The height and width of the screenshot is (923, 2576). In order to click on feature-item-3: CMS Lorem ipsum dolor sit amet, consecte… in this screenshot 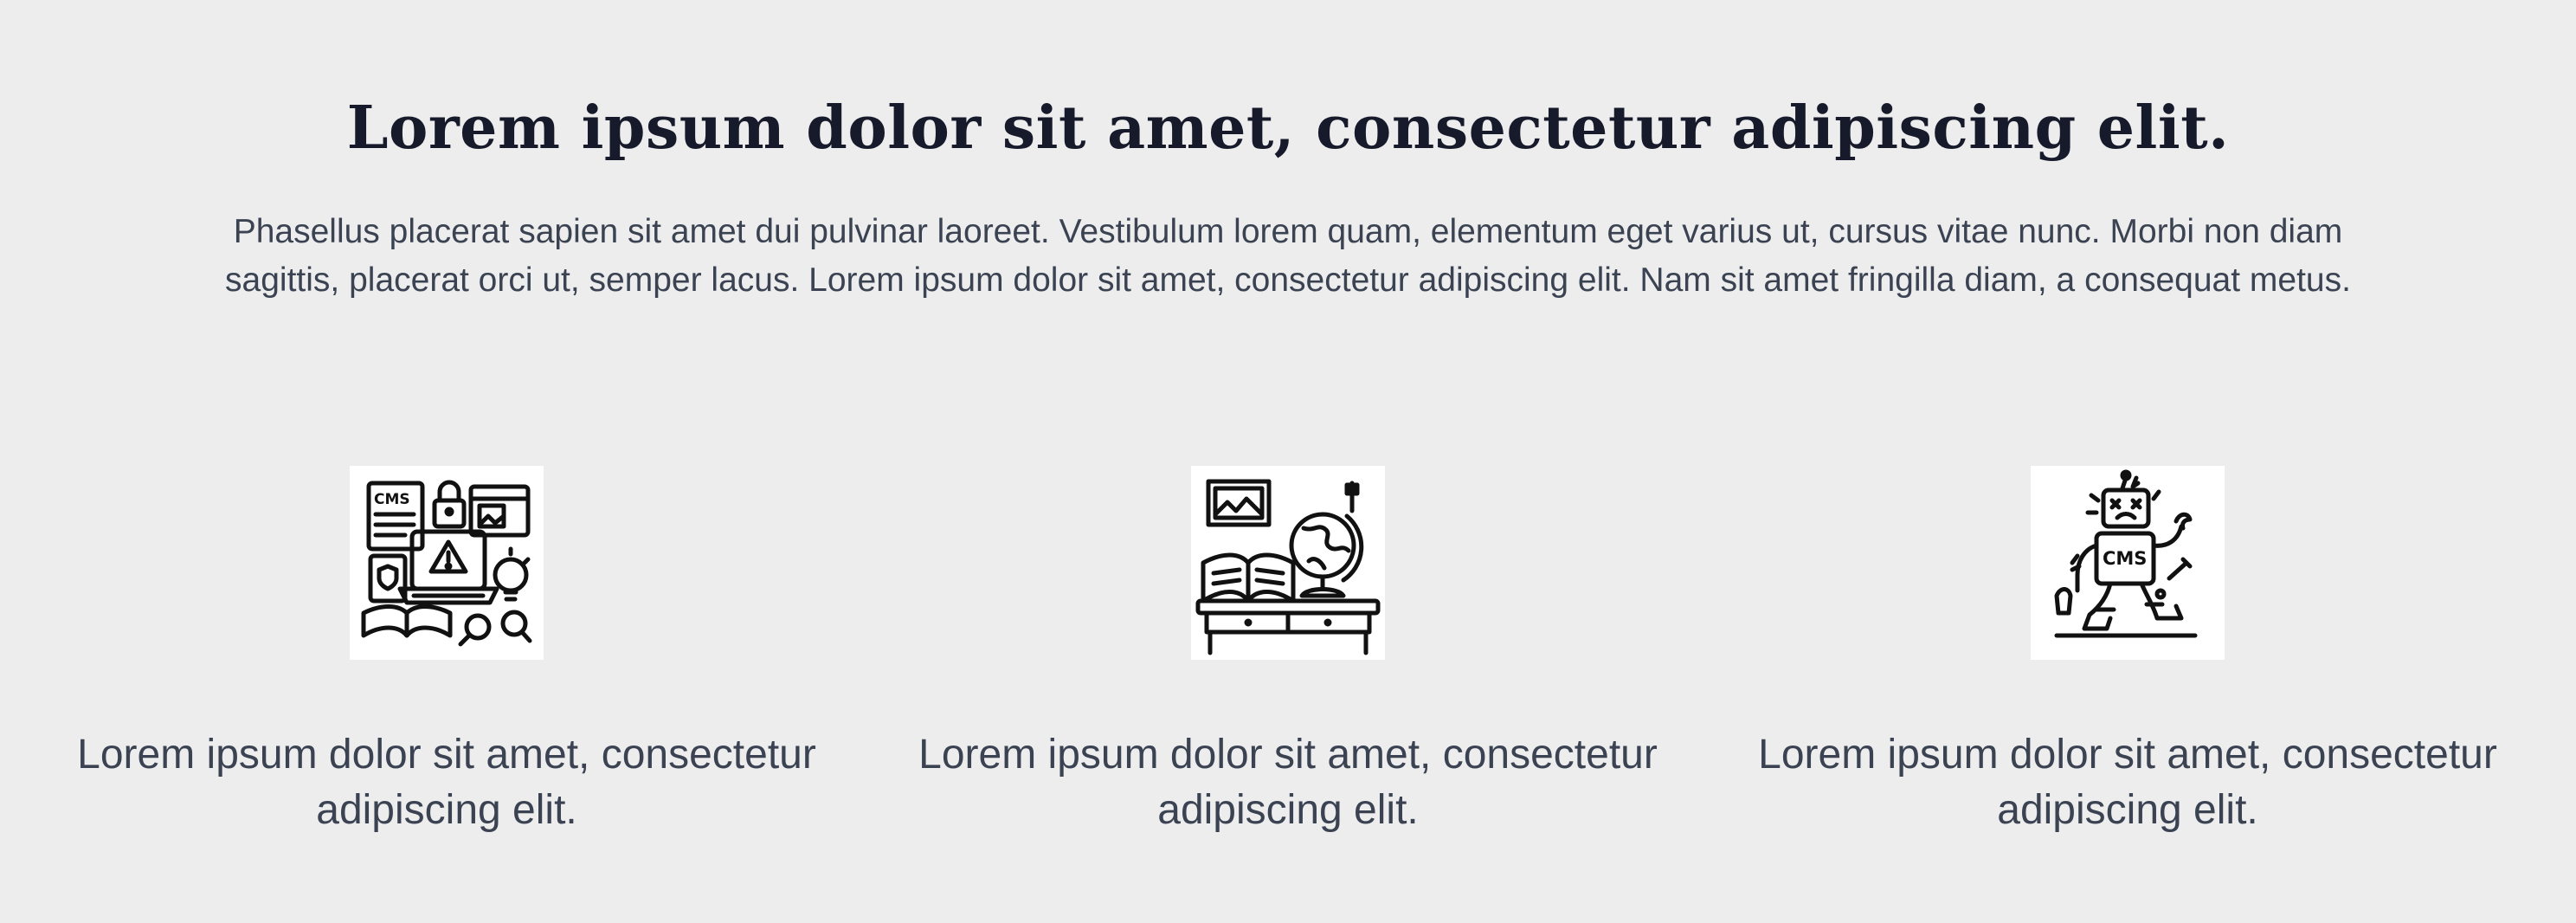, I will do `click(2127, 665)`.